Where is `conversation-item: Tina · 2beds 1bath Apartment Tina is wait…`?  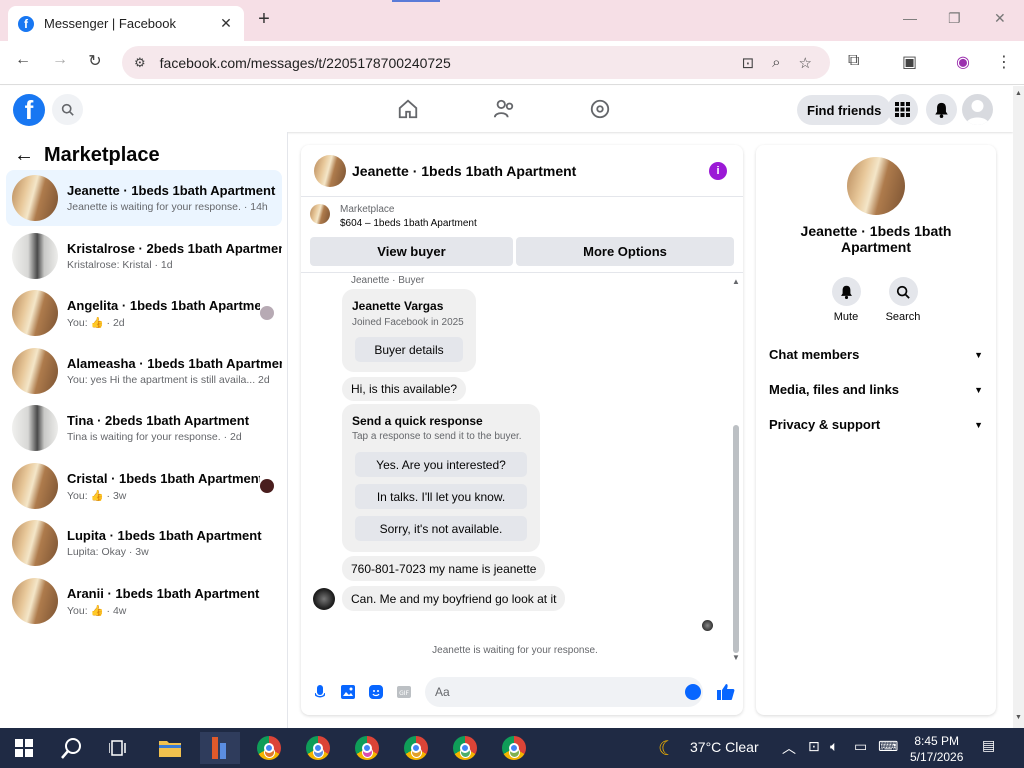
conversation-item: Tina · 2beds 1bath Apartment Tina is wait… is located at coordinates (144, 428).